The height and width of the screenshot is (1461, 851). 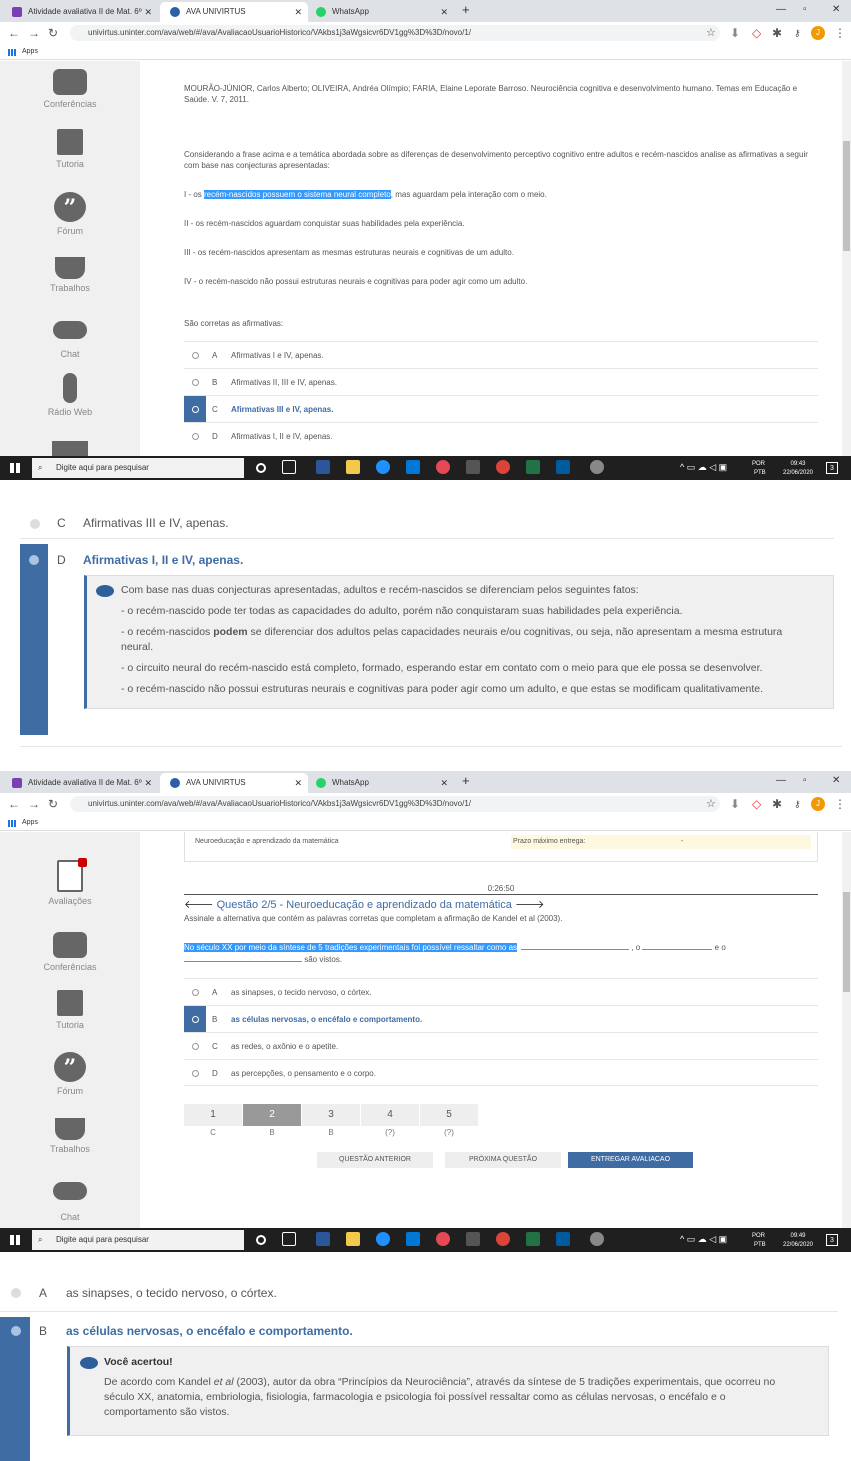 I want to click on maximize-icon: ▫, so click(x=805, y=10).